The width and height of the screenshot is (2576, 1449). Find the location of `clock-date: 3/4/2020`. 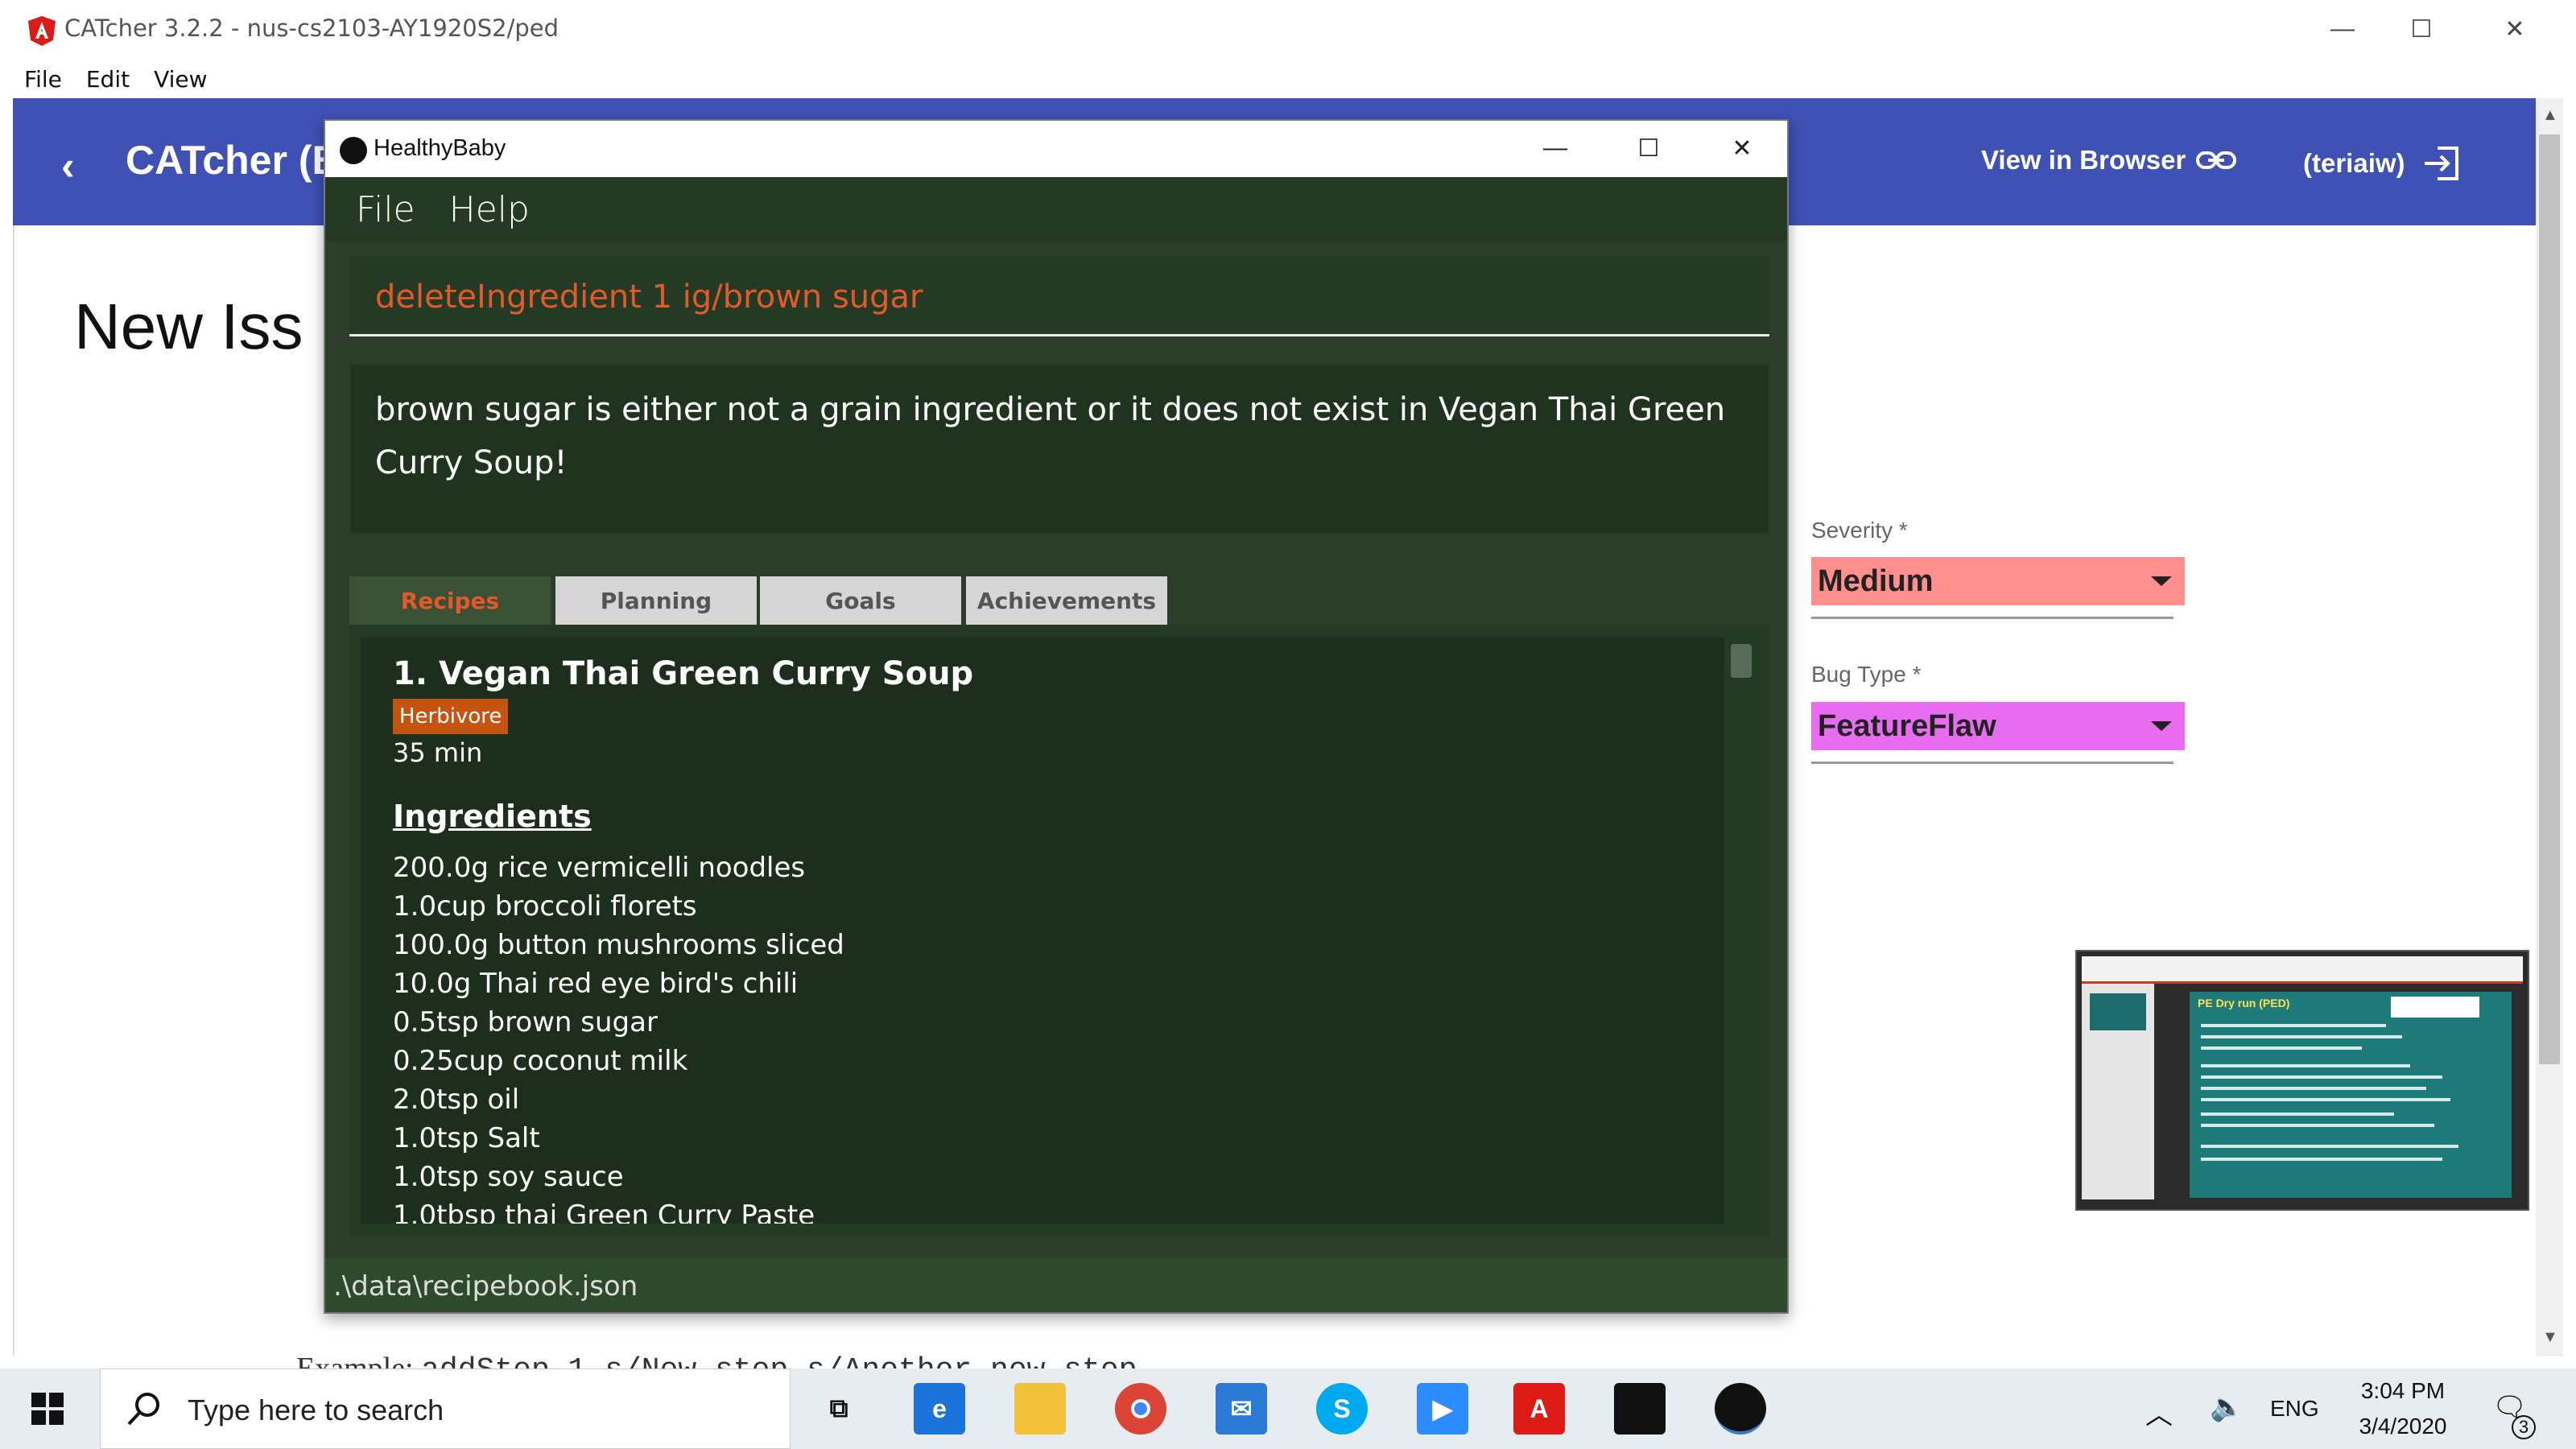

clock-date: 3/4/2020 is located at coordinates (2403, 1426).